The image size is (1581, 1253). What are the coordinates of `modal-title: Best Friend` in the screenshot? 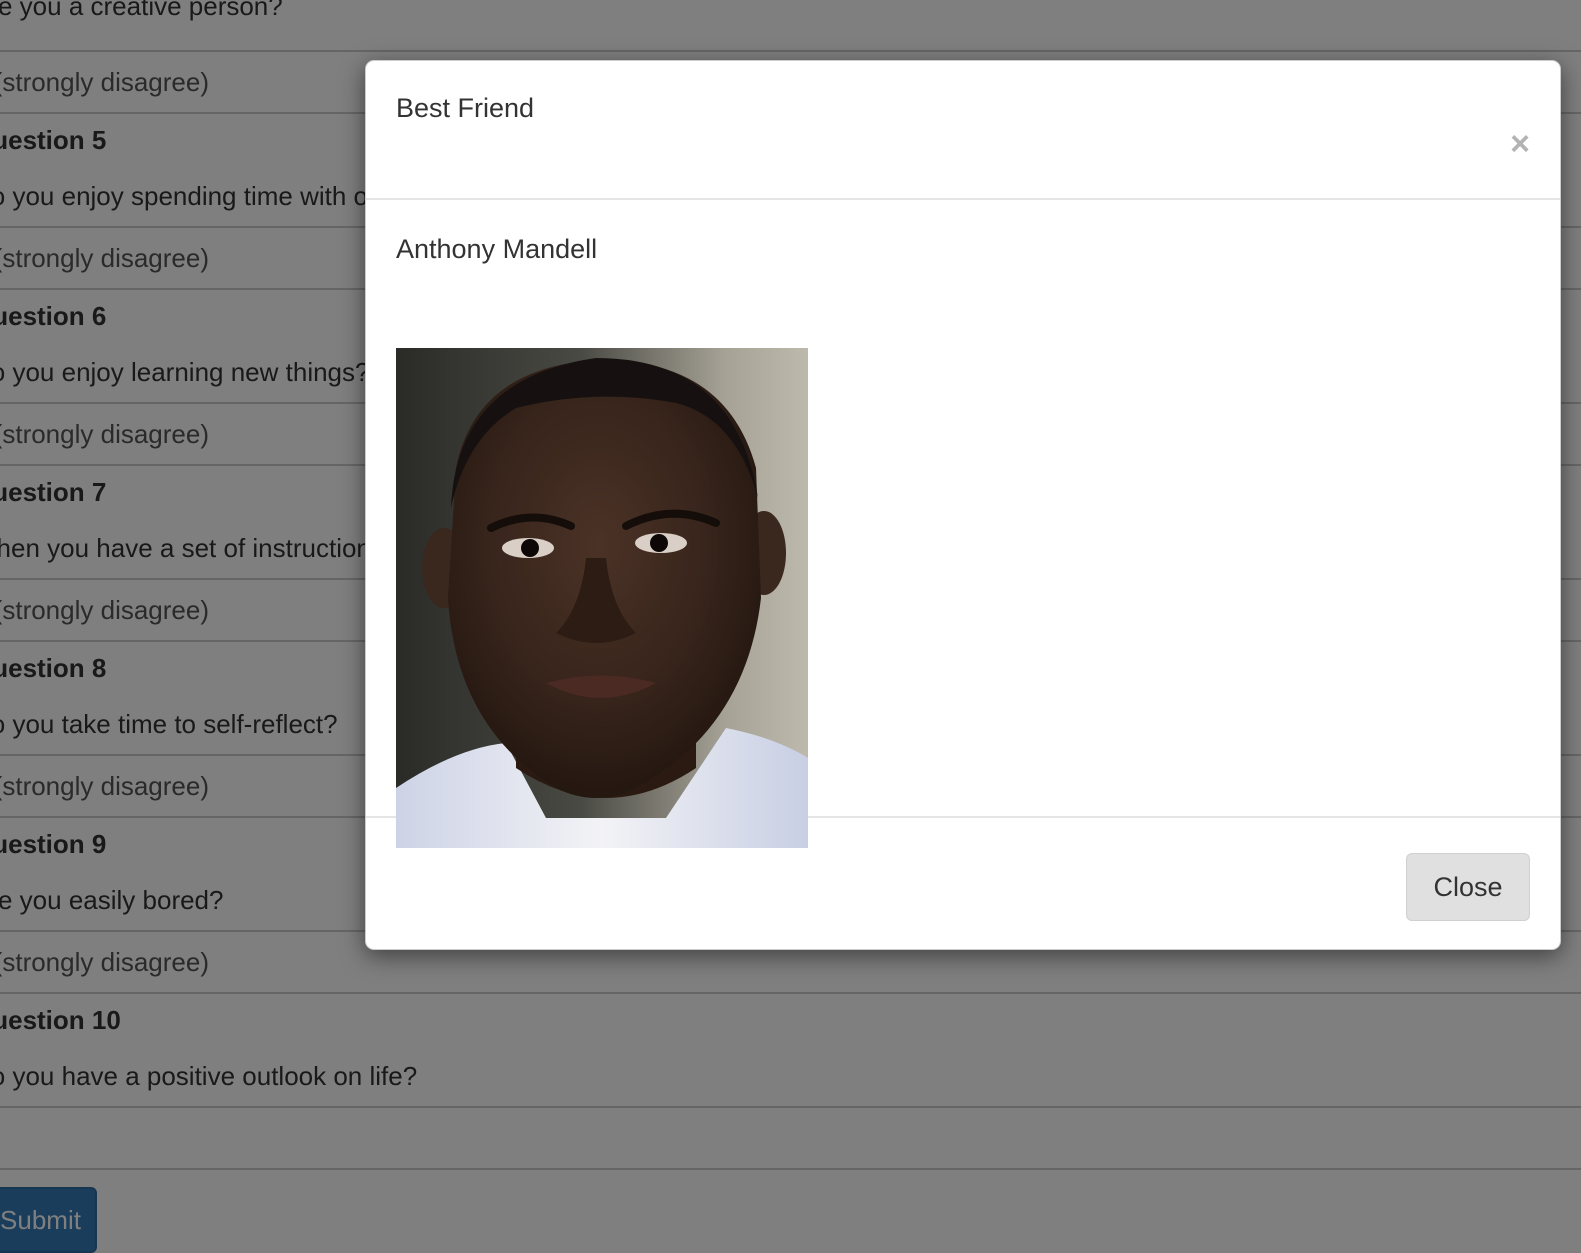 It's located at (465, 108).